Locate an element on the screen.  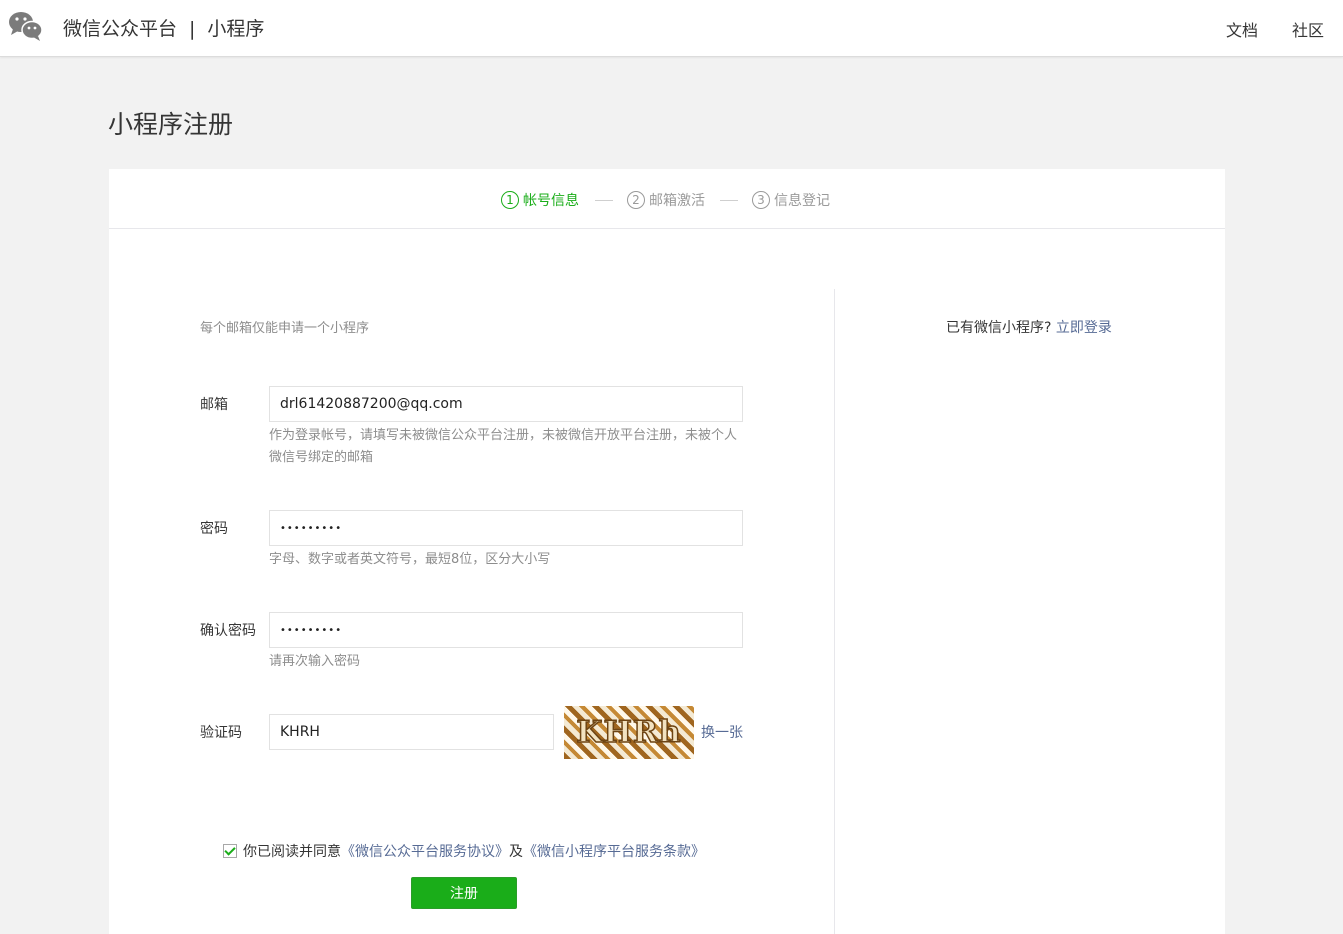
agreement-checkbox is located at coordinates (230, 851).